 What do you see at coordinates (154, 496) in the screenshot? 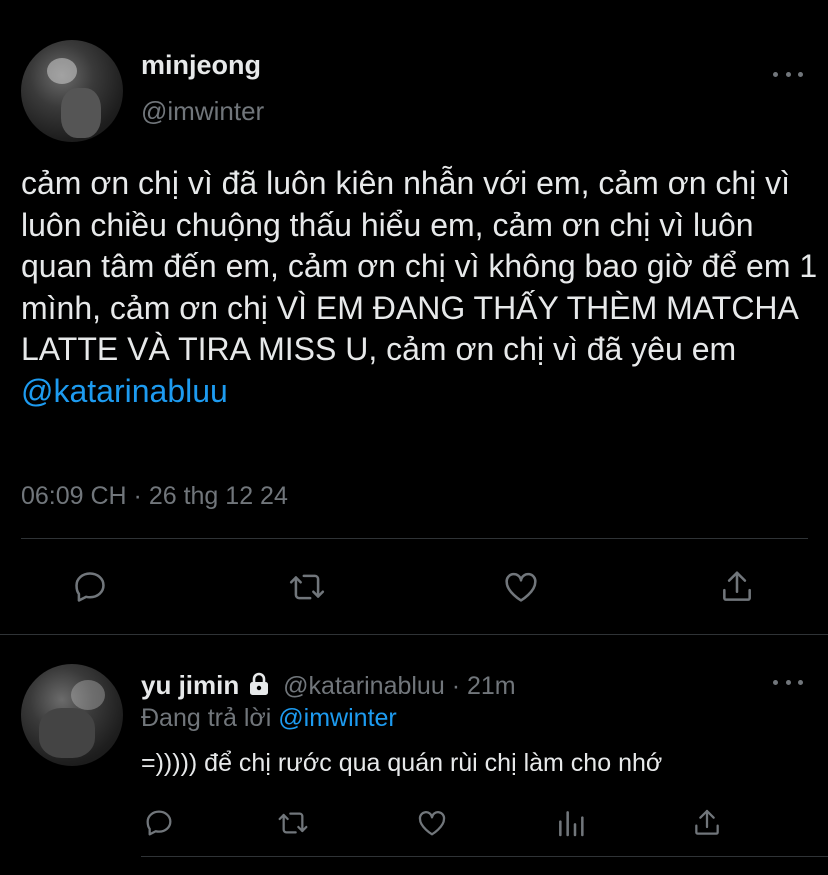
I see `tweet-timestamp: 06:09 CH · 26 thg 12 24` at bounding box center [154, 496].